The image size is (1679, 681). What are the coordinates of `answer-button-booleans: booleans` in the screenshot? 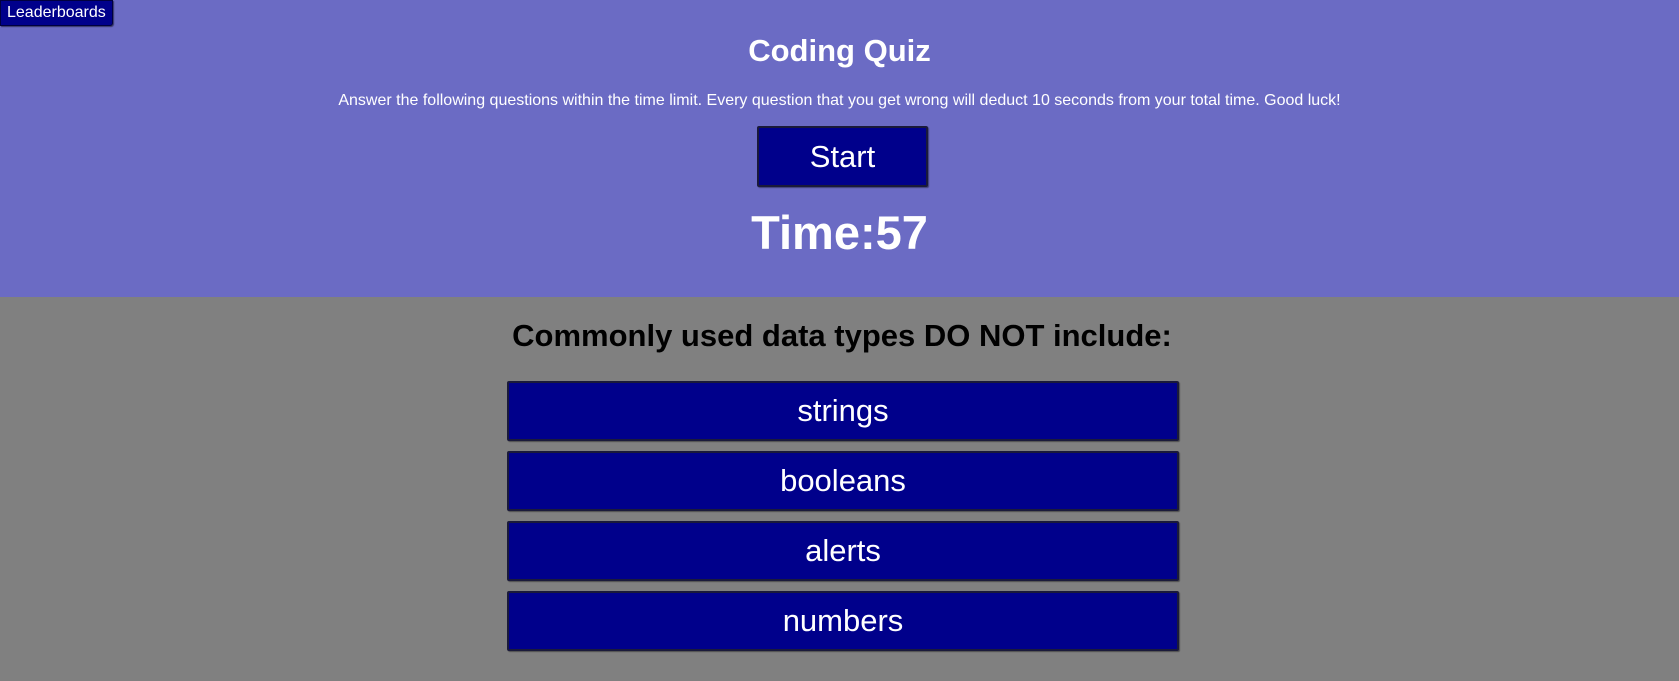 It's located at (843, 481).